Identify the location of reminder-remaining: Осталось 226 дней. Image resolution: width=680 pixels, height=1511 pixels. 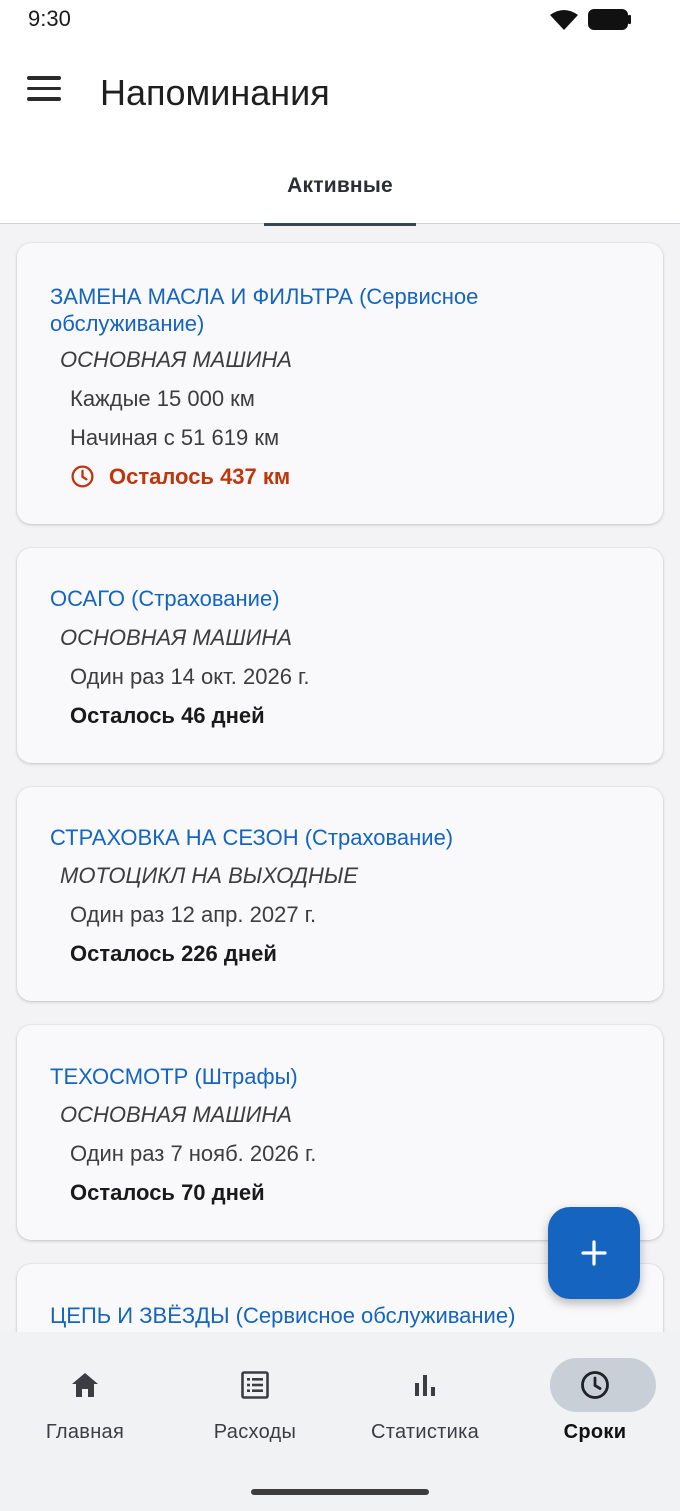
(173, 953).